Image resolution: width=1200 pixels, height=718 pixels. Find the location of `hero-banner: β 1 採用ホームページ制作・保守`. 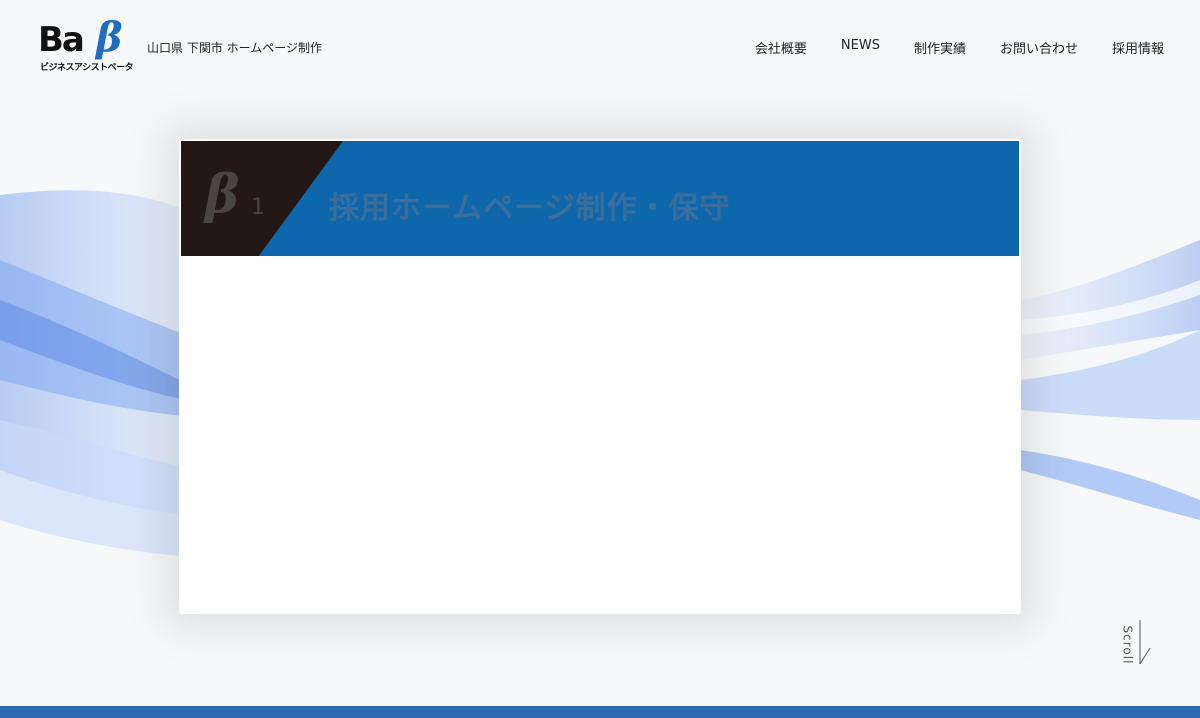

hero-banner: β 1 採用ホームページ制作・保守 is located at coordinates (600, 198).